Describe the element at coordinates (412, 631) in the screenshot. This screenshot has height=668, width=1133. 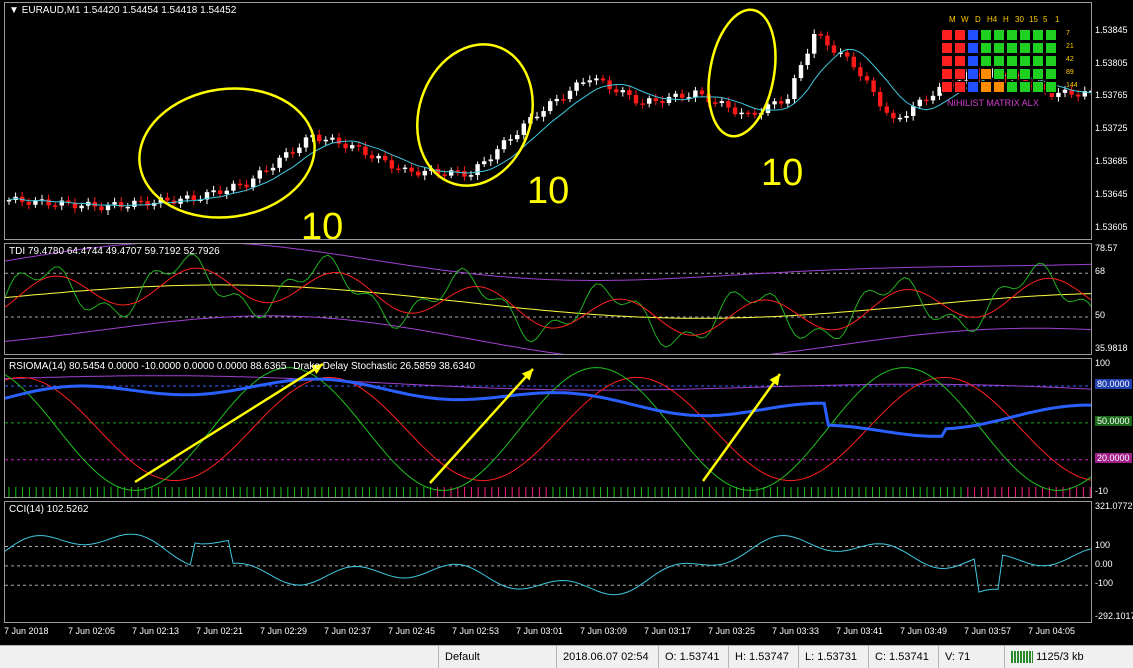
I see `time-tick: 7 Jun 02:45` at that location.